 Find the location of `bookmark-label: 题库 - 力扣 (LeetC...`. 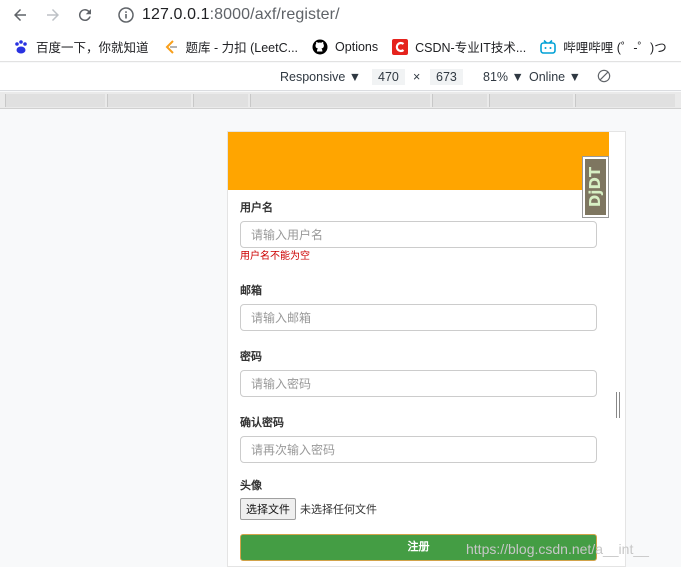

bookmark-label: 题库 - 力扣 (LeetC... is located at coordinates (242, 48).